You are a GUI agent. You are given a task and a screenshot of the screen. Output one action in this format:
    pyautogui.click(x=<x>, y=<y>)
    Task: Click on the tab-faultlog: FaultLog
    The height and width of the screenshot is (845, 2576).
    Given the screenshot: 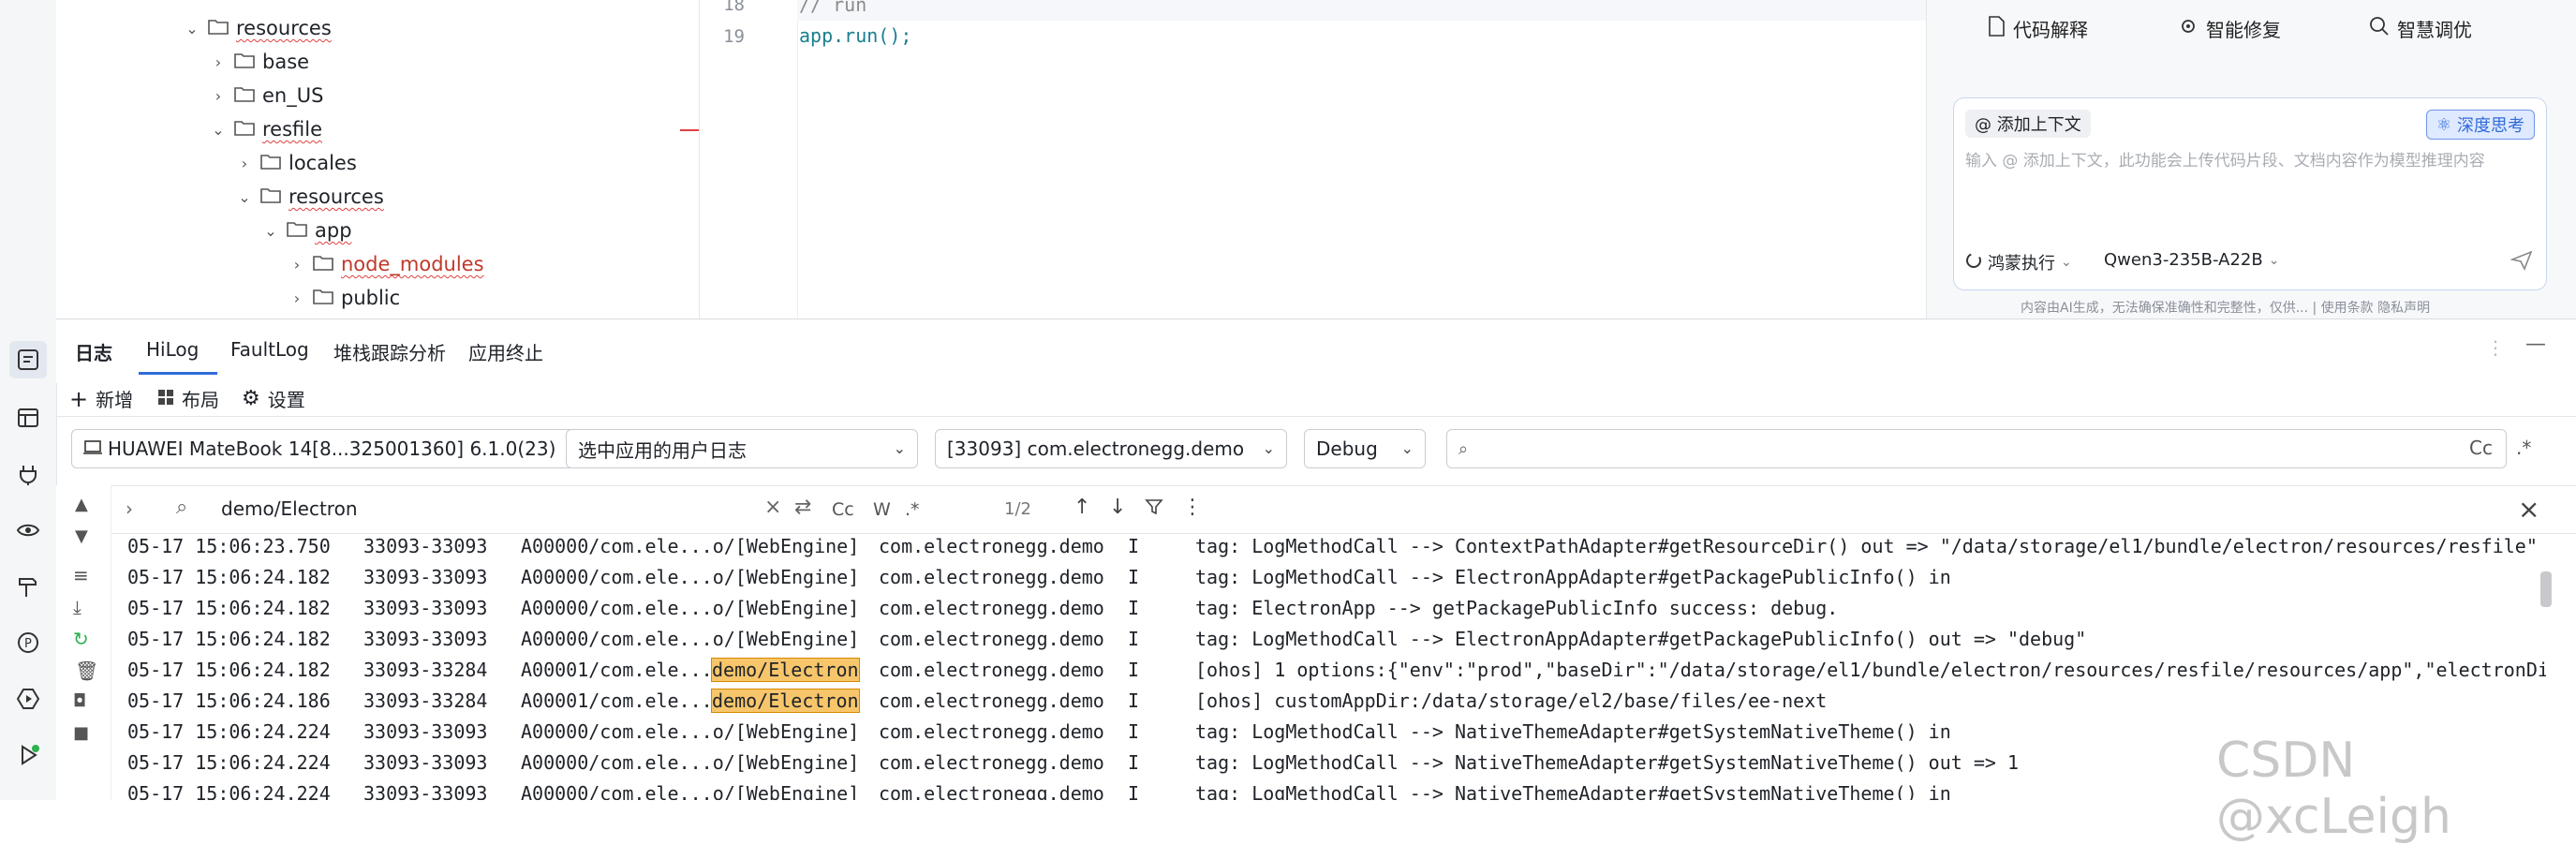 What is the action you would take?
    pyautogui.click(x=270, y=349)
    